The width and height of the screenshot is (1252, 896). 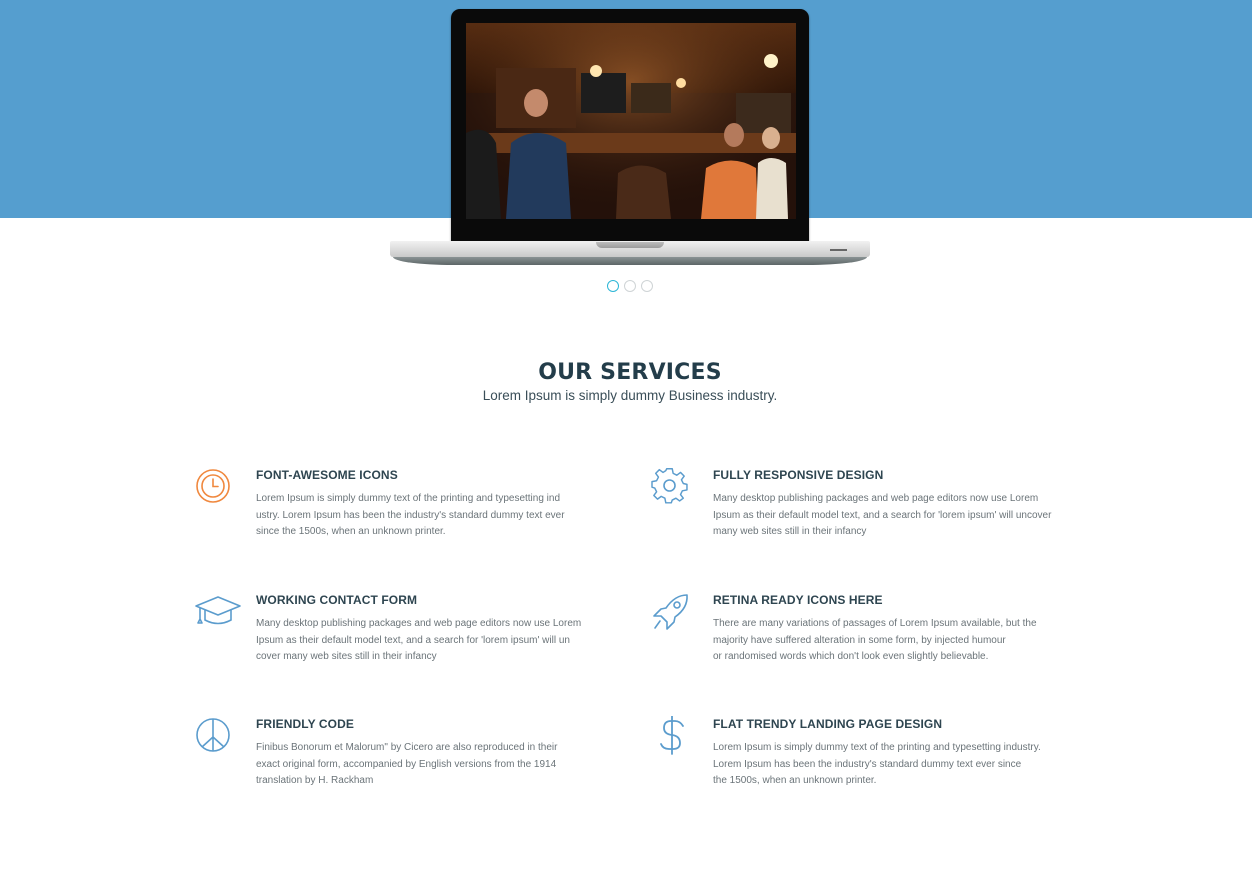 I want to click on laptop-led, so click(x=838, y=250).